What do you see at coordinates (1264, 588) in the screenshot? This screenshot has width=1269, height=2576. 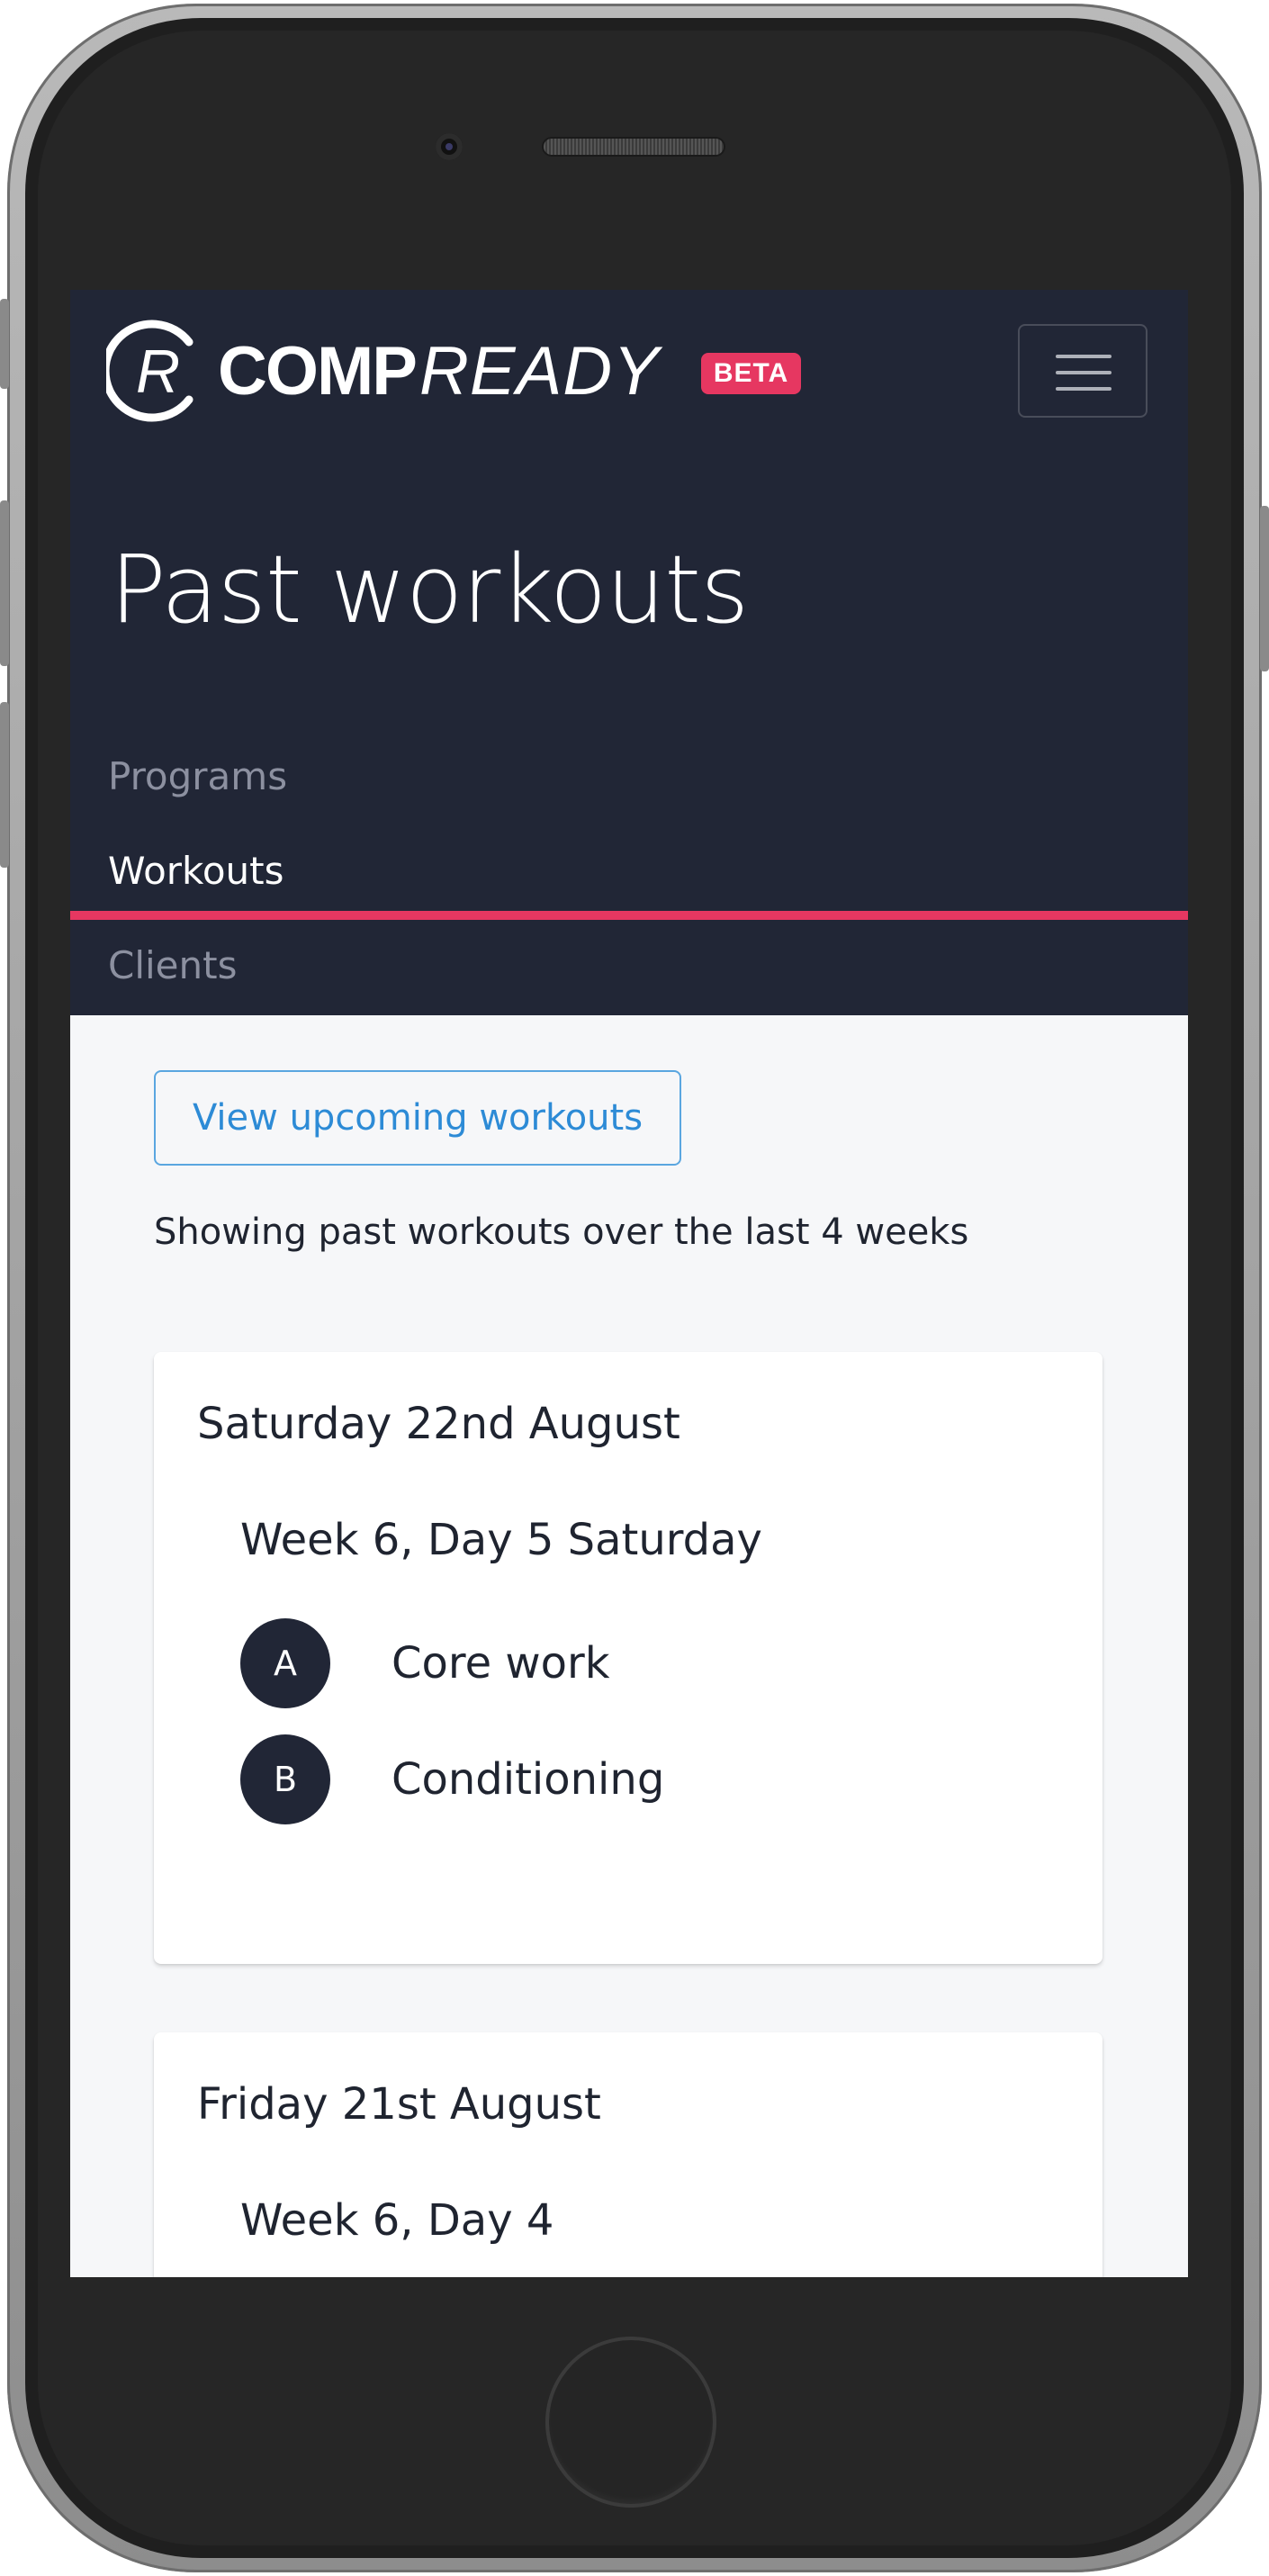 I see `power-button` at bounding box center [1264, 588].